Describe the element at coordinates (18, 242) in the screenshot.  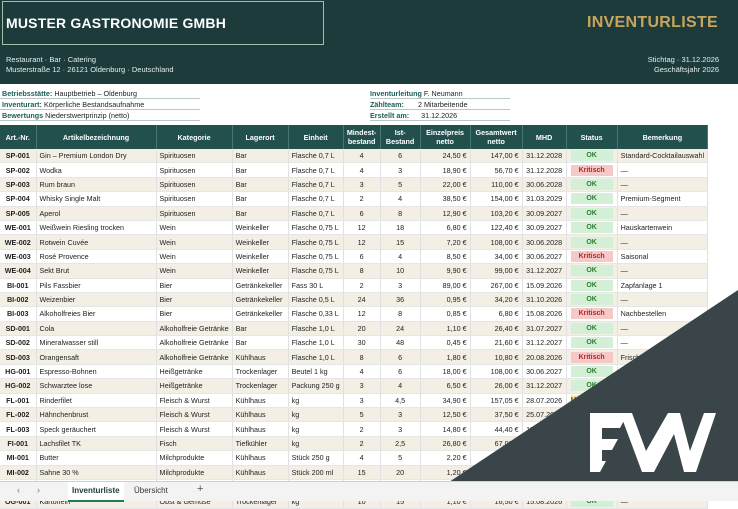
I see `cell-art-nr: WE-002` at that location.